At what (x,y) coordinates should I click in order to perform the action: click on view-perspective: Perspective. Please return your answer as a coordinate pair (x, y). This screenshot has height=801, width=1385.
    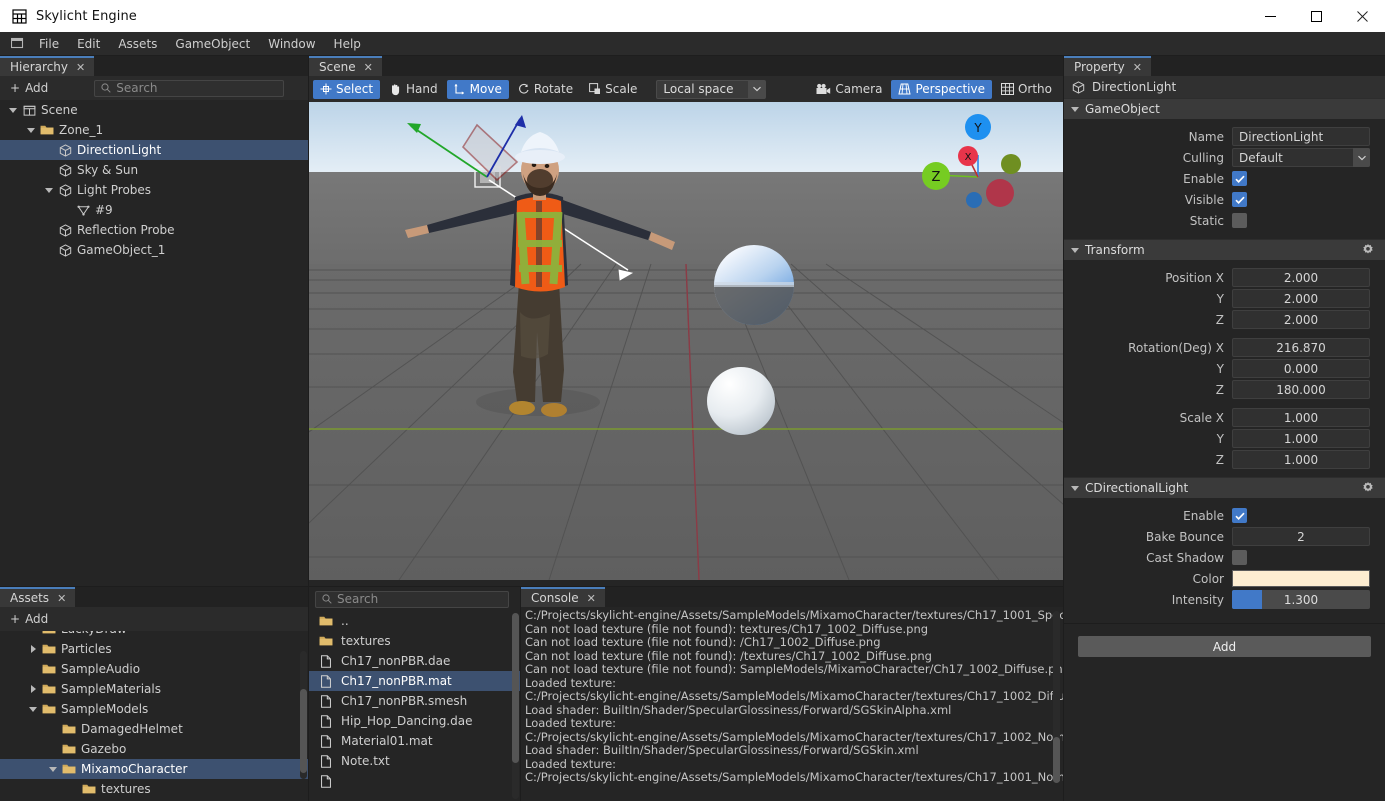
    Looking at the image, I should click on (941, 89).